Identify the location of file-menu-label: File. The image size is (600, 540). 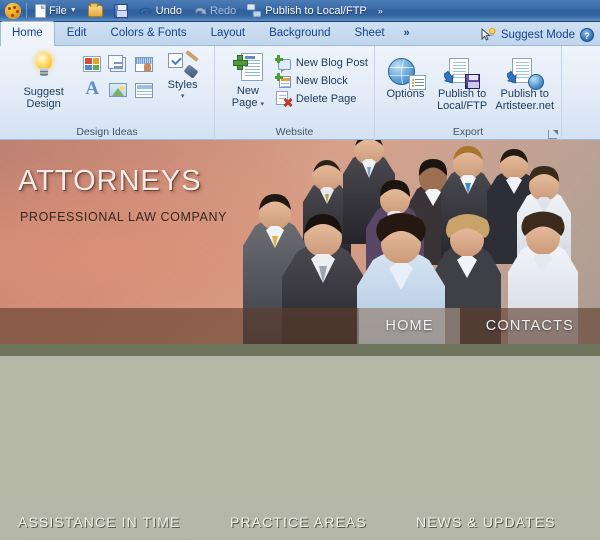
(58, 10).